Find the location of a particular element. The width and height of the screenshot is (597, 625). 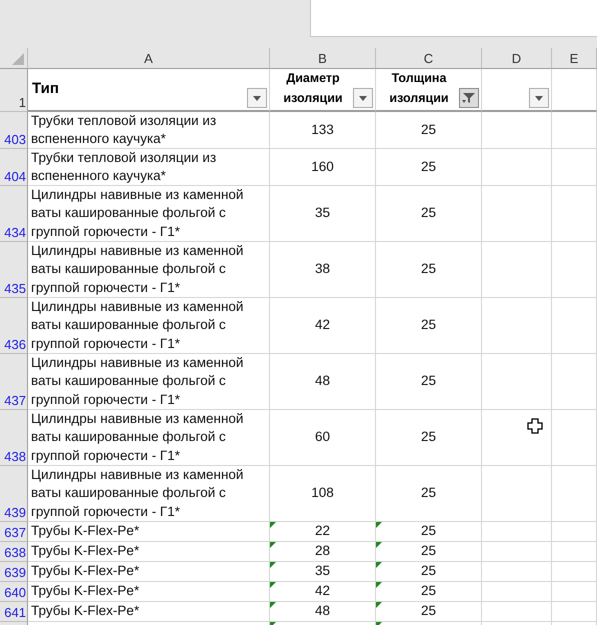

table-cell-text: 60 is located at coordinates (322, 437).